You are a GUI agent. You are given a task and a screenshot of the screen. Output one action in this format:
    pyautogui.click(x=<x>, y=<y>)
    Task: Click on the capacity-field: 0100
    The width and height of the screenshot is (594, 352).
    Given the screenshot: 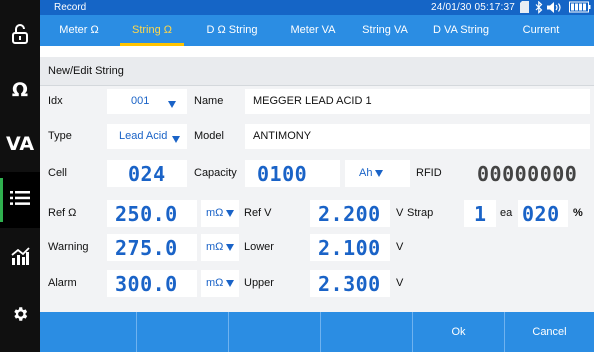 What is the action you would take?
    pyautogui.click(x=292, y=173)
    